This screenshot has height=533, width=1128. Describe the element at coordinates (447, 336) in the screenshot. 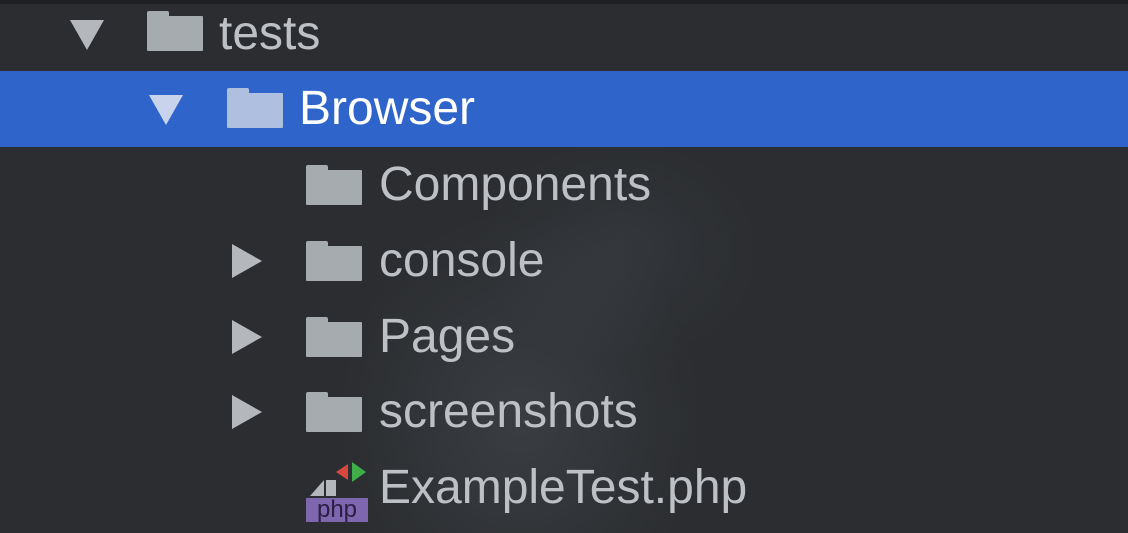

I see `tree-item-label: Pages` at that location.